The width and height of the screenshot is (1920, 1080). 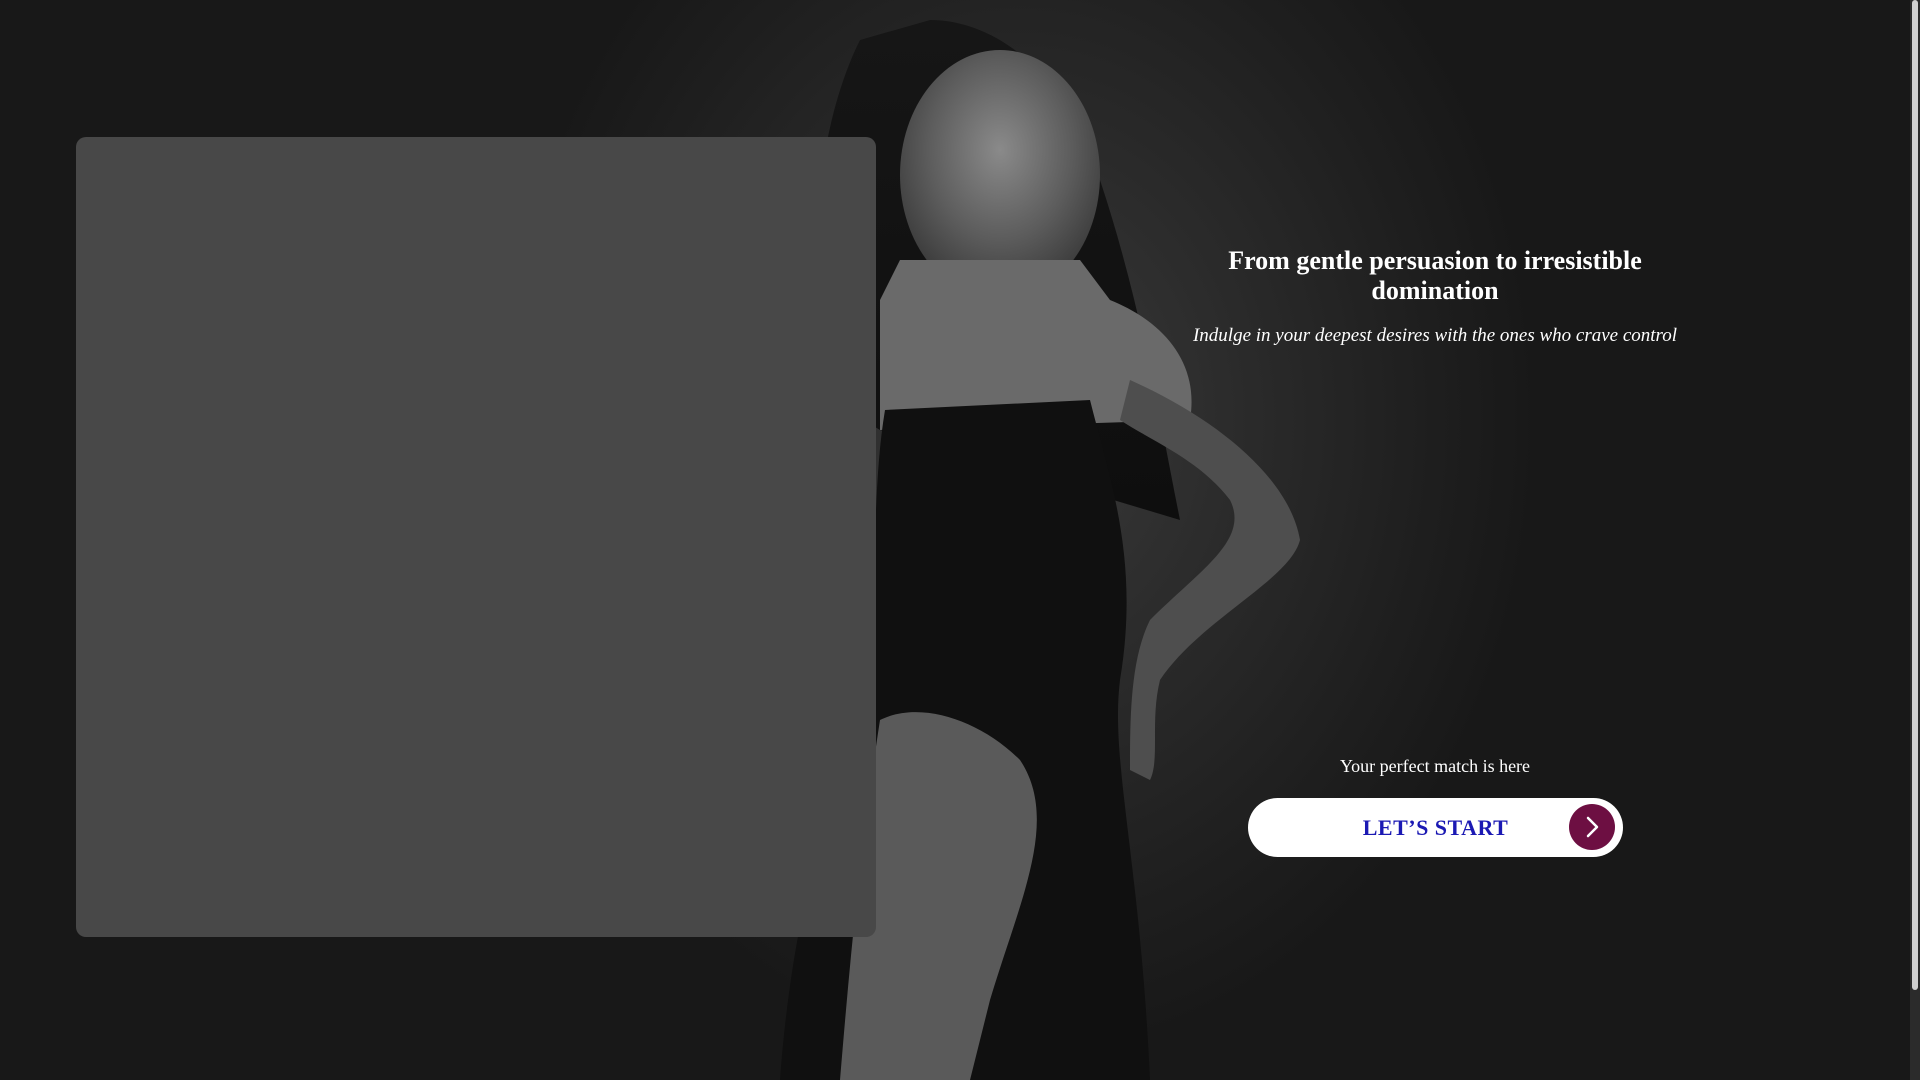 I want to click on match-caption: Your perfect match is here, so click(x=1435, y=766).